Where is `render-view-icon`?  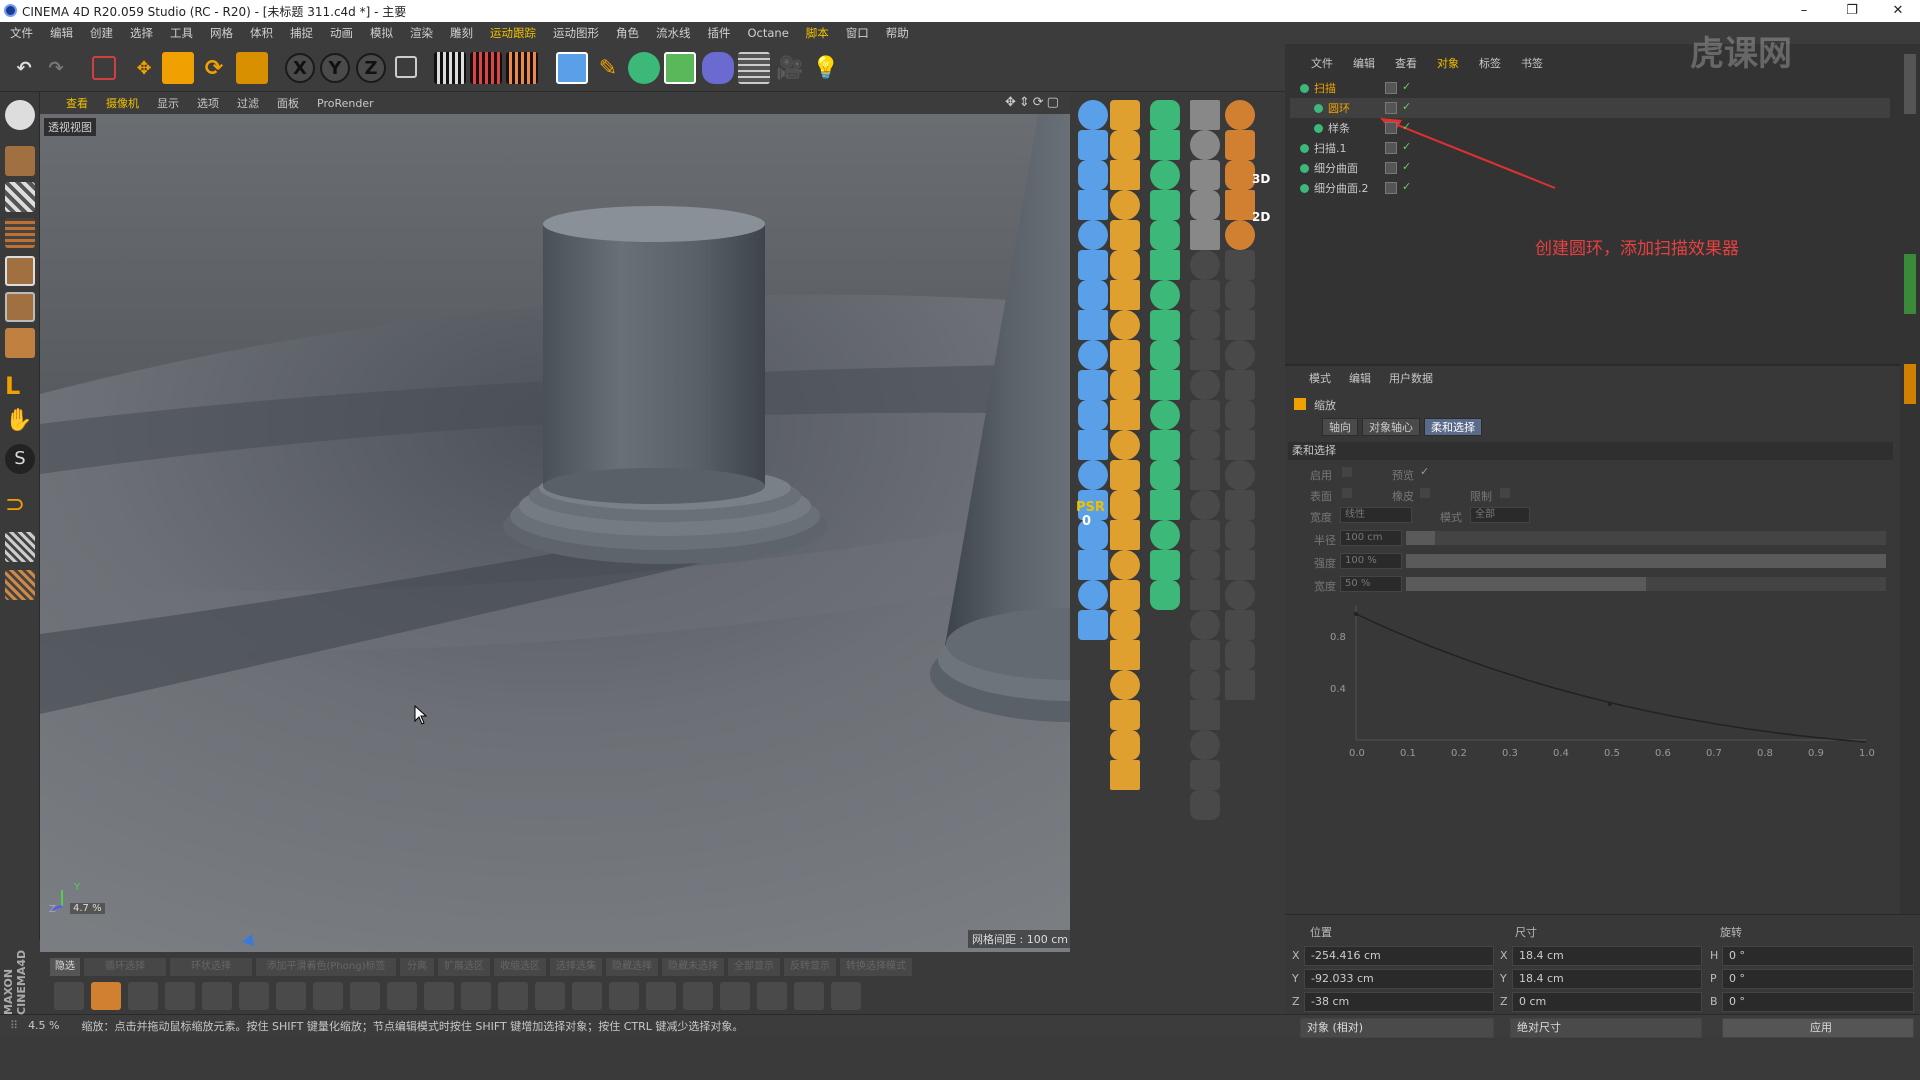
render-view-icon is located at coordinates (450, 68).